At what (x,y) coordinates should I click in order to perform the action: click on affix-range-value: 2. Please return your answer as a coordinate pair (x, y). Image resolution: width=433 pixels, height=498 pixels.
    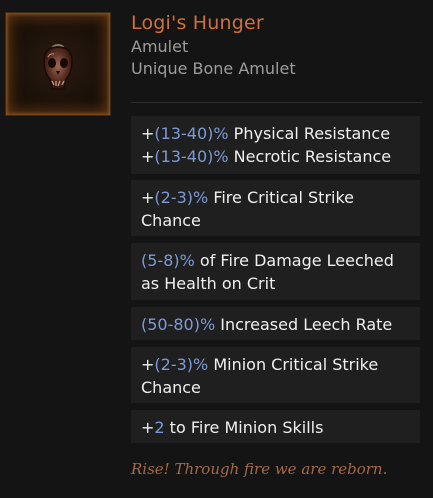
    Looking at the image, I should click on (159, 427).